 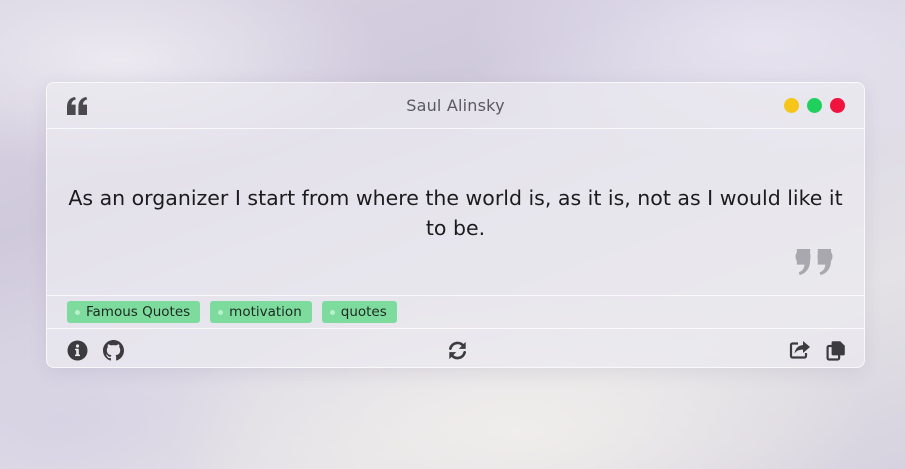 I want to click on tag-bar: Famous Quotes motivation quotes, so click(x=455, y=312).